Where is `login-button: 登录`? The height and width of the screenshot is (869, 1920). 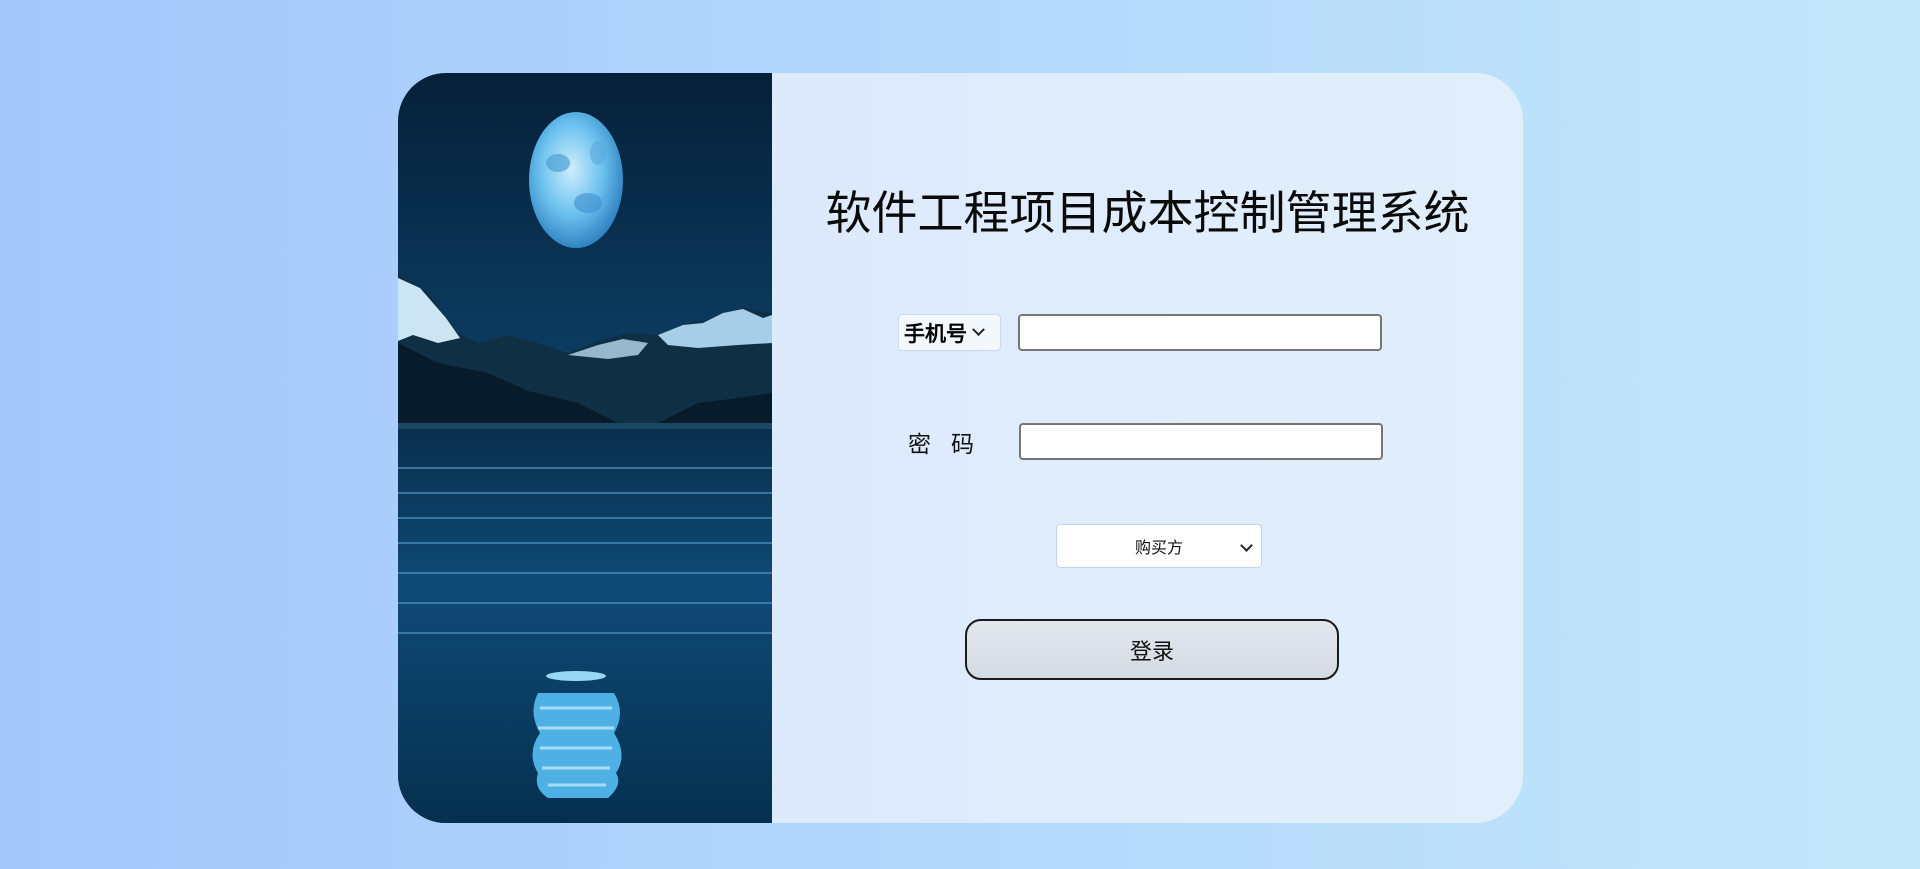
login-button: 登录 is located at coordinates (1152, 649).